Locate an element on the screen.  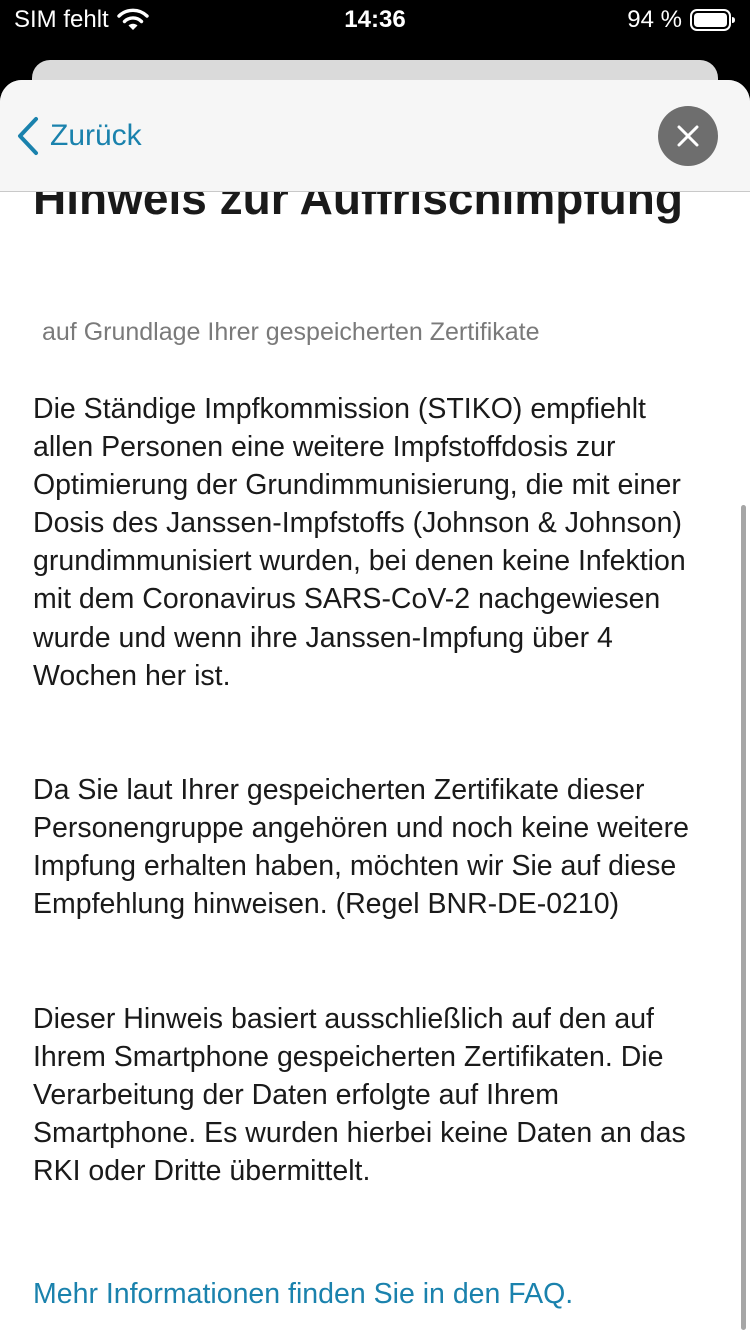
close-icon is located at coordinates (688, 136).